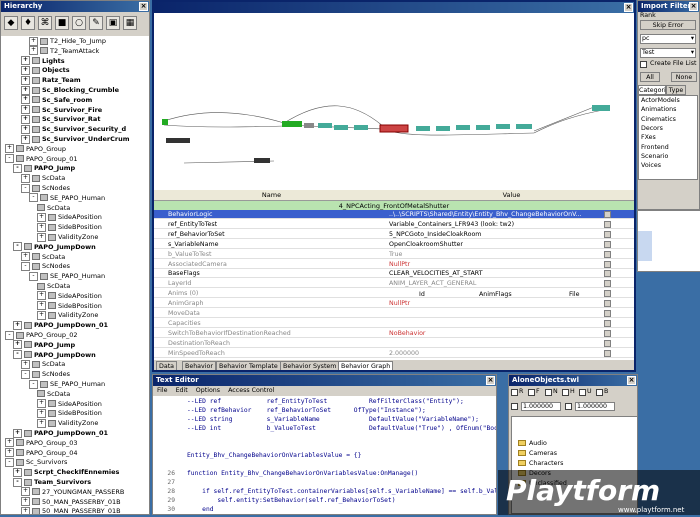 The width and height of the screenshot is (700, 517). What do you see at coordinates (70, 90) in the screenshot?
I see `tree-node: + Sc_Blocking_Crumble` at bounding box center [70, 90].